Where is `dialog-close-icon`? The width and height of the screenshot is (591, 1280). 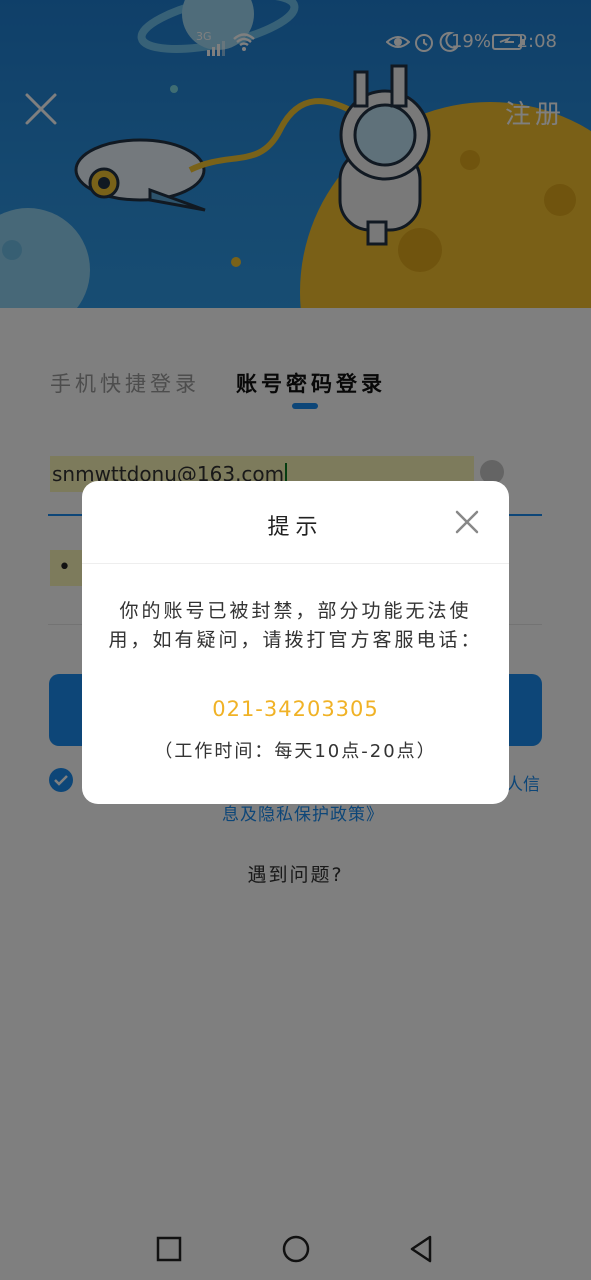
dialog-close-icon is located at coordinates (467, 522).